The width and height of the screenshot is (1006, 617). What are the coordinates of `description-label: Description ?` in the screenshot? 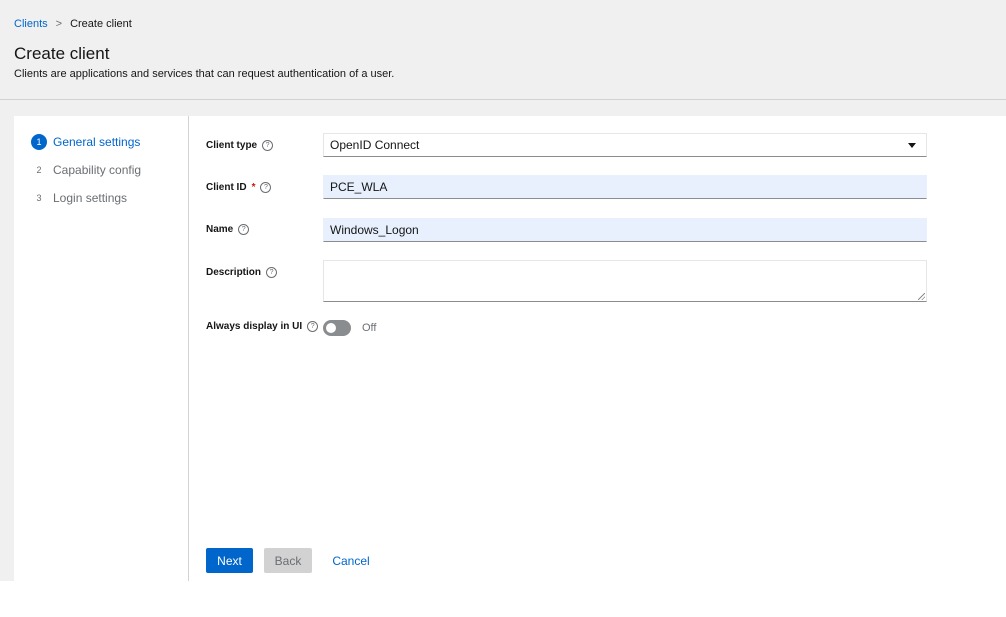 It's located at (242, 272).